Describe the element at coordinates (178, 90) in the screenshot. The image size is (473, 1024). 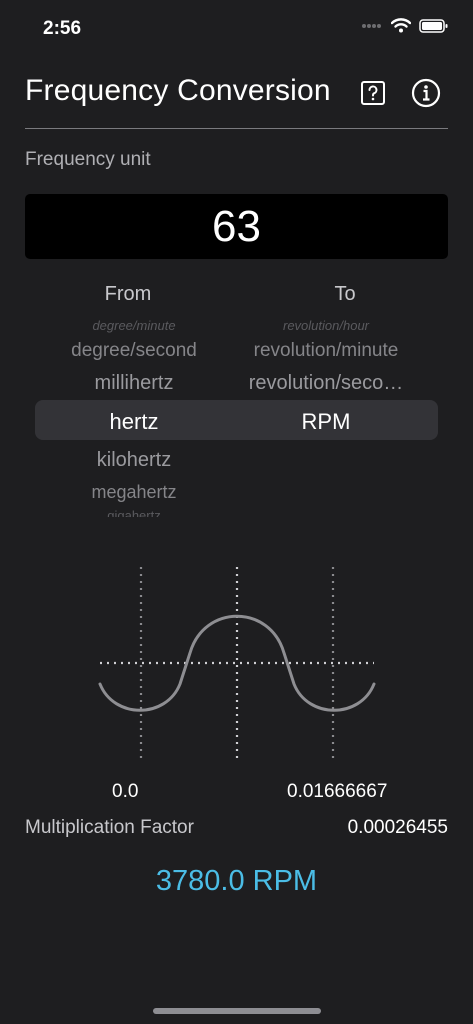
I see `page-title: Frequency Conversion` at that location.